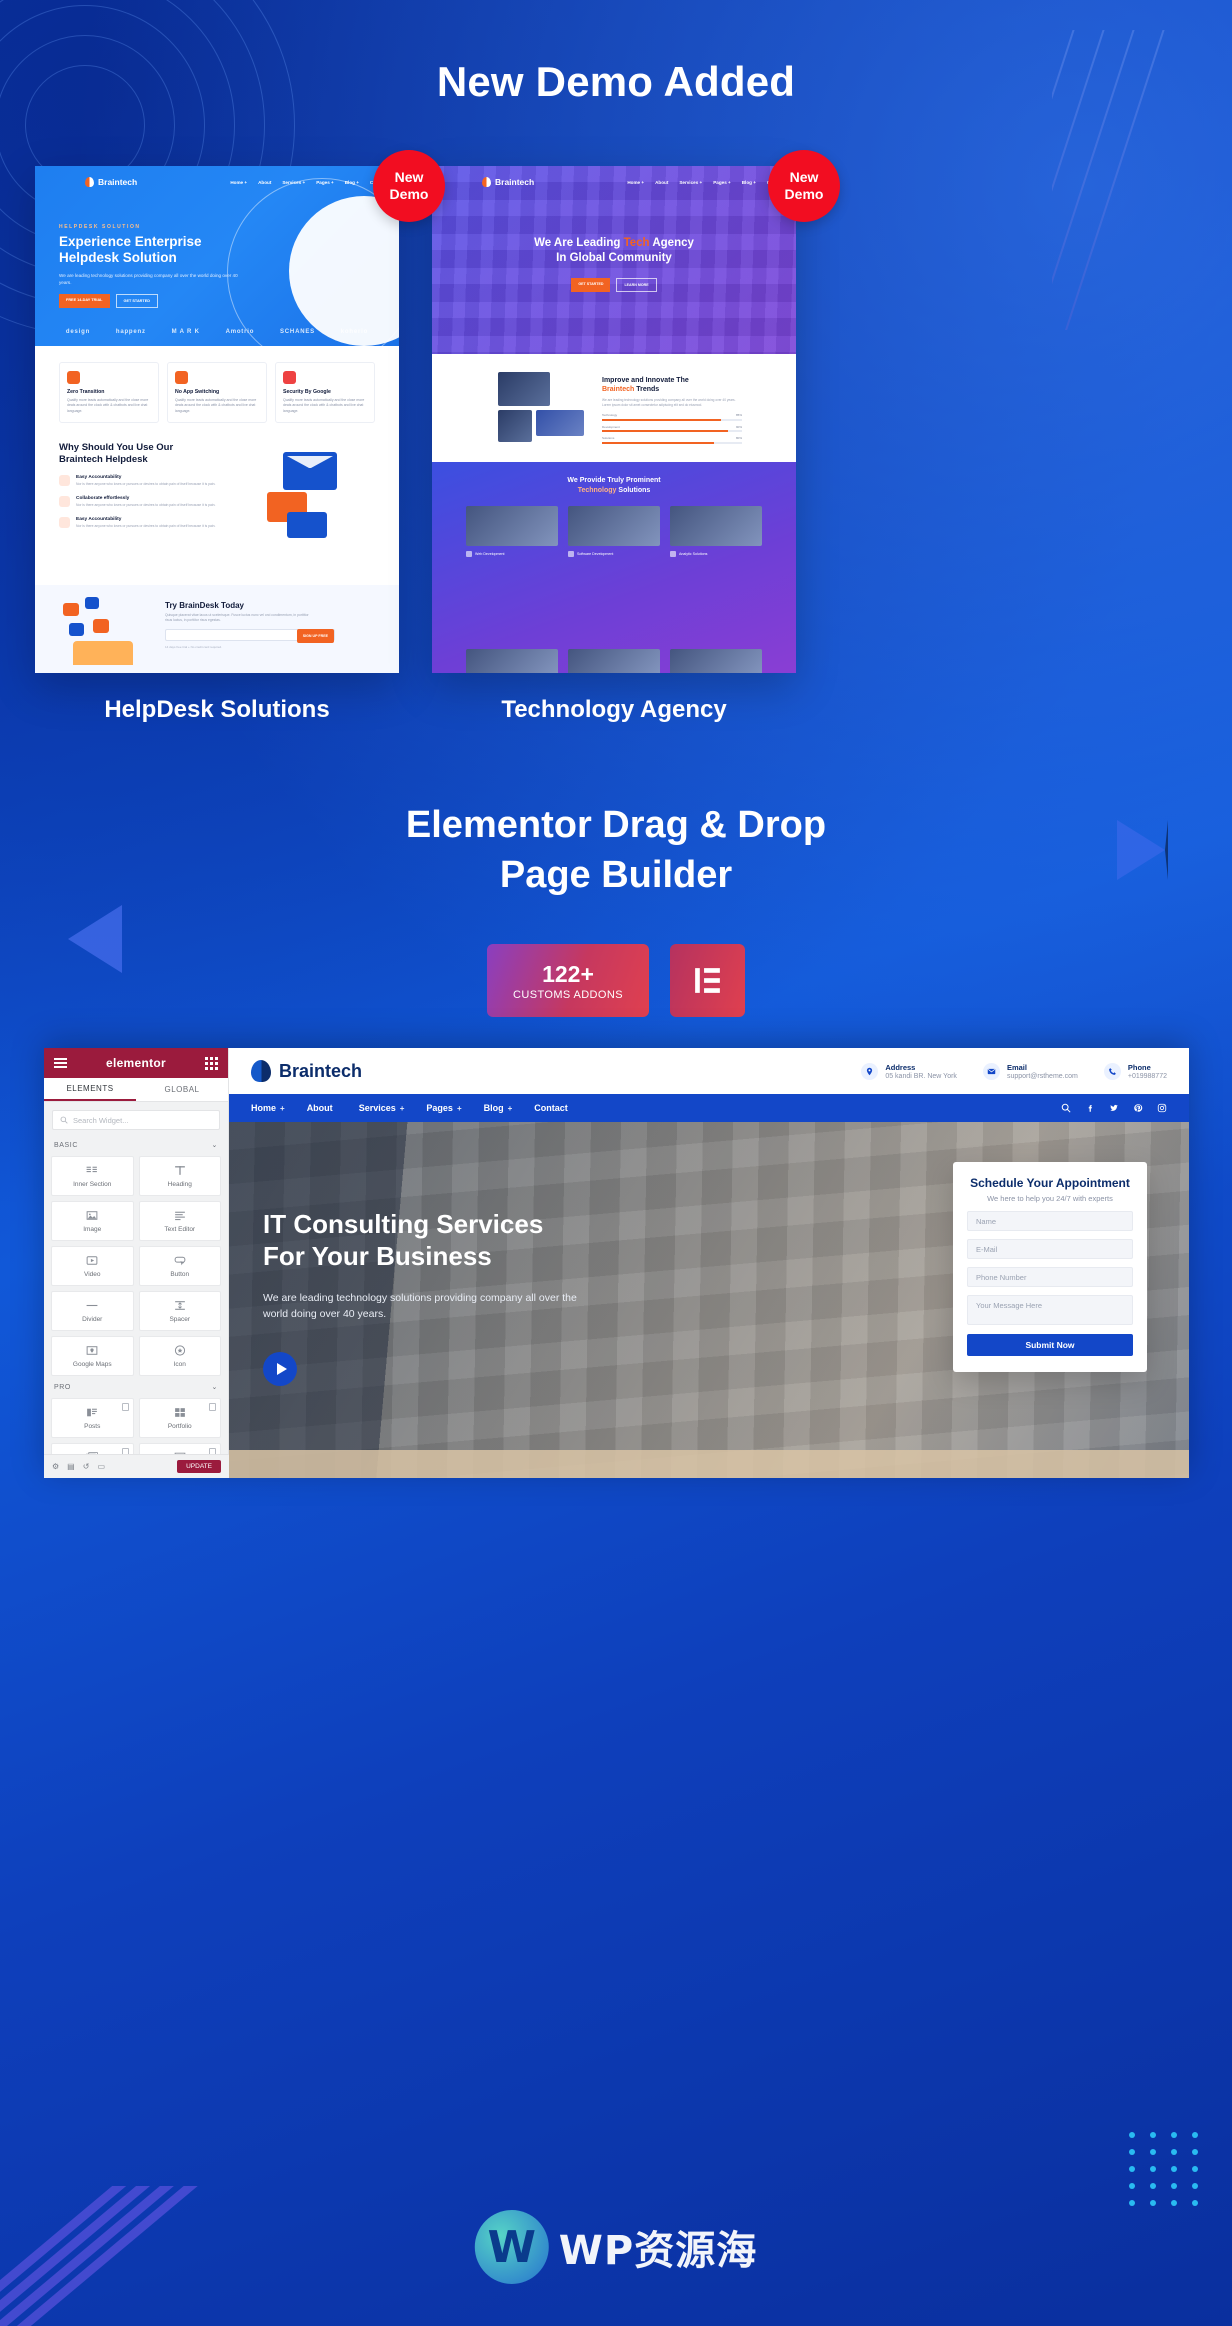 This screenshot has width=1232, height=2326. I want to click on nav-pages: Pages +, so click(443, 1108).